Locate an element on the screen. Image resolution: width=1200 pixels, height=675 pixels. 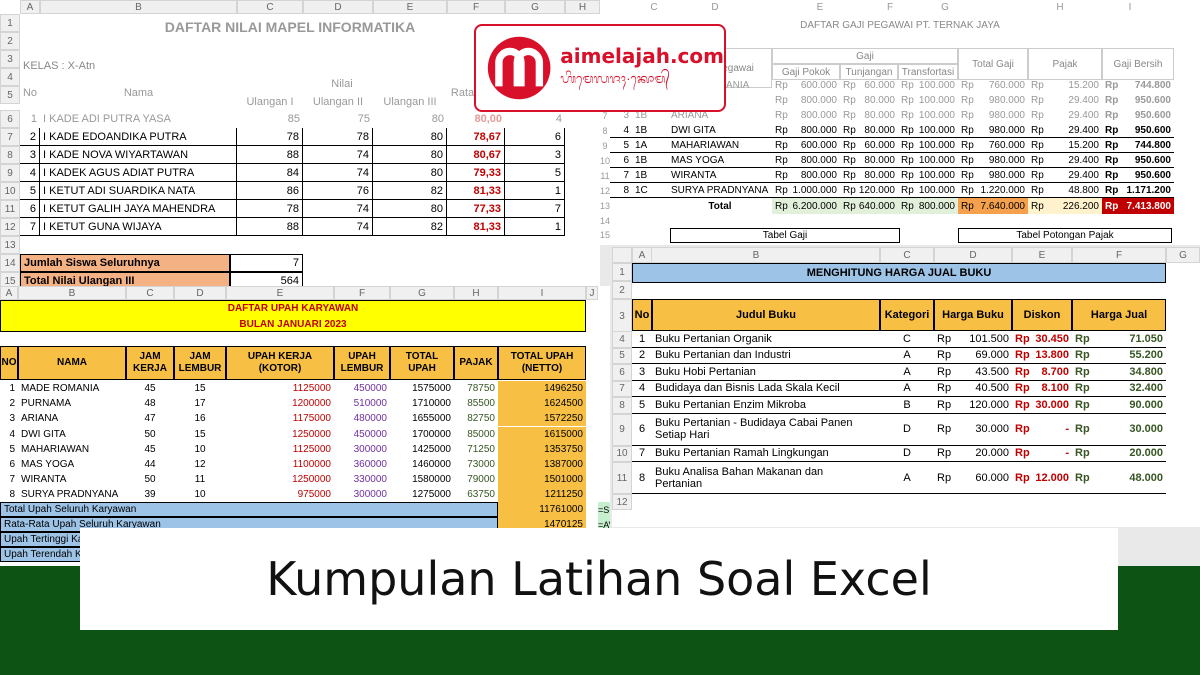
row-jam-kerja: 48 is located at coordinates (150, 404).